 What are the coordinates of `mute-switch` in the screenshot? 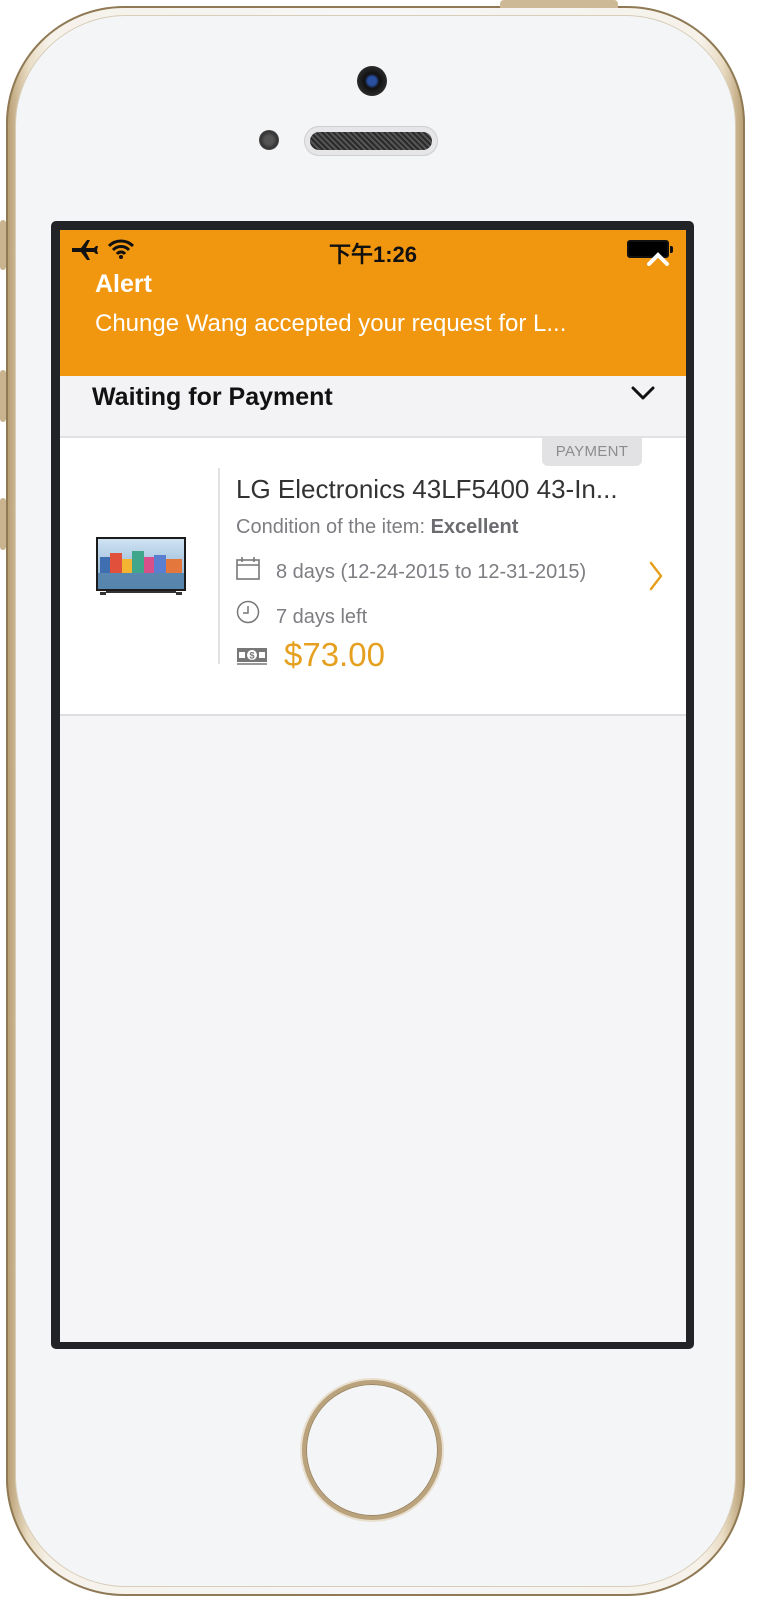 It's located at (3, 245).